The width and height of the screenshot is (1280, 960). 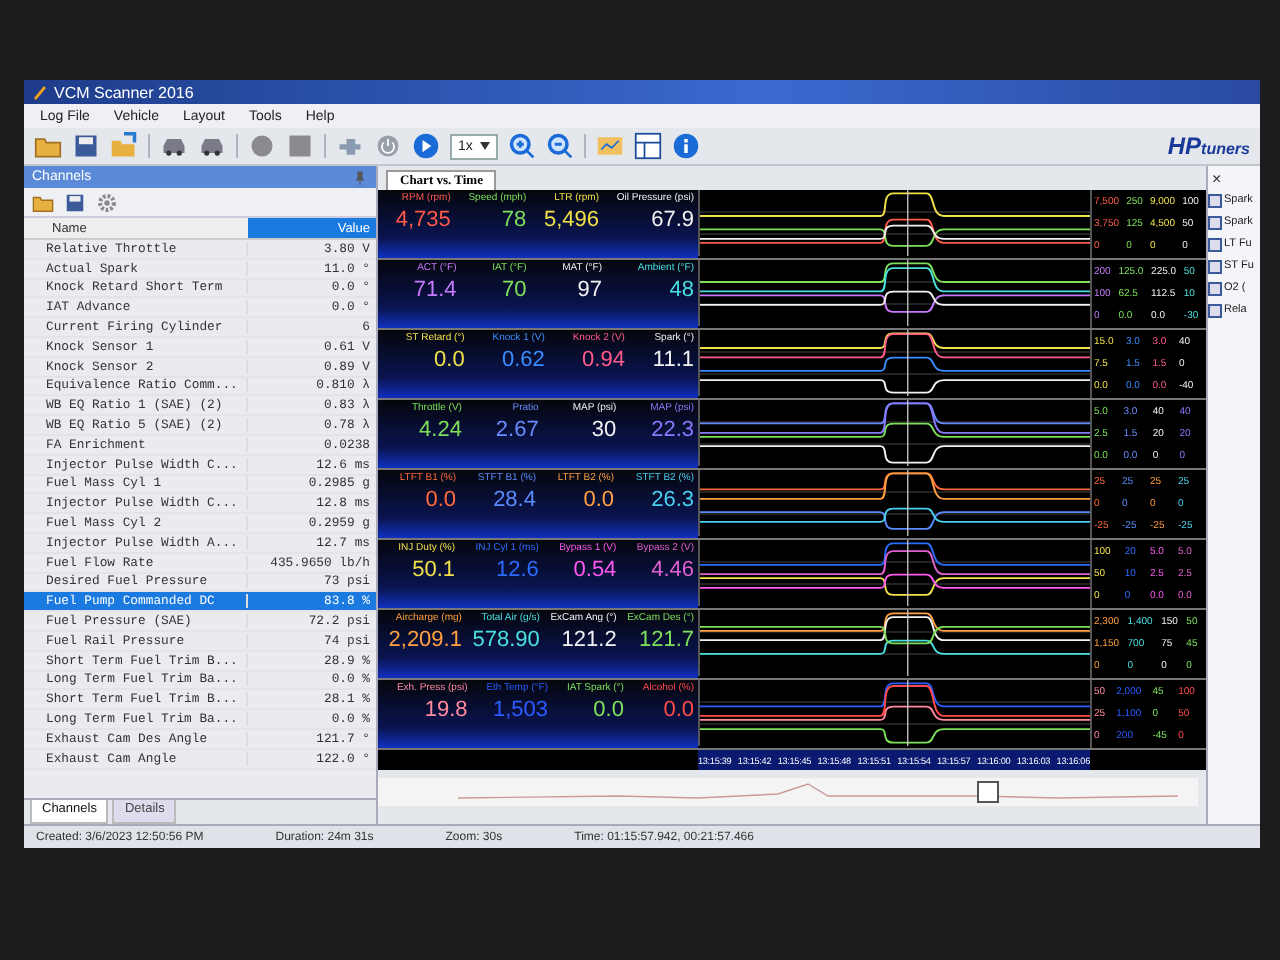 I want to click on power-icon, so click(x=388, y=146).